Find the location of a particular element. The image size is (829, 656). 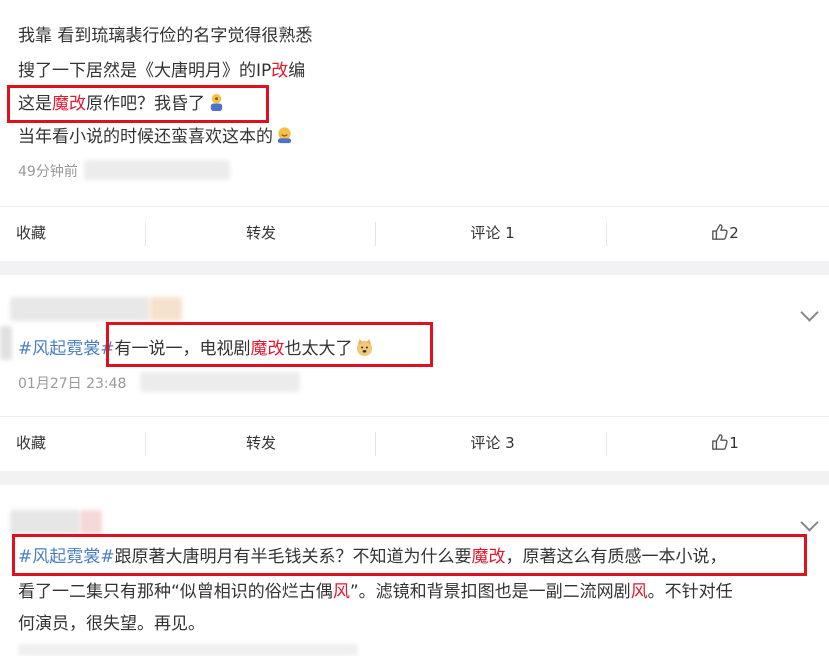

post1-blurred-source is located at coordinates (157, 170).